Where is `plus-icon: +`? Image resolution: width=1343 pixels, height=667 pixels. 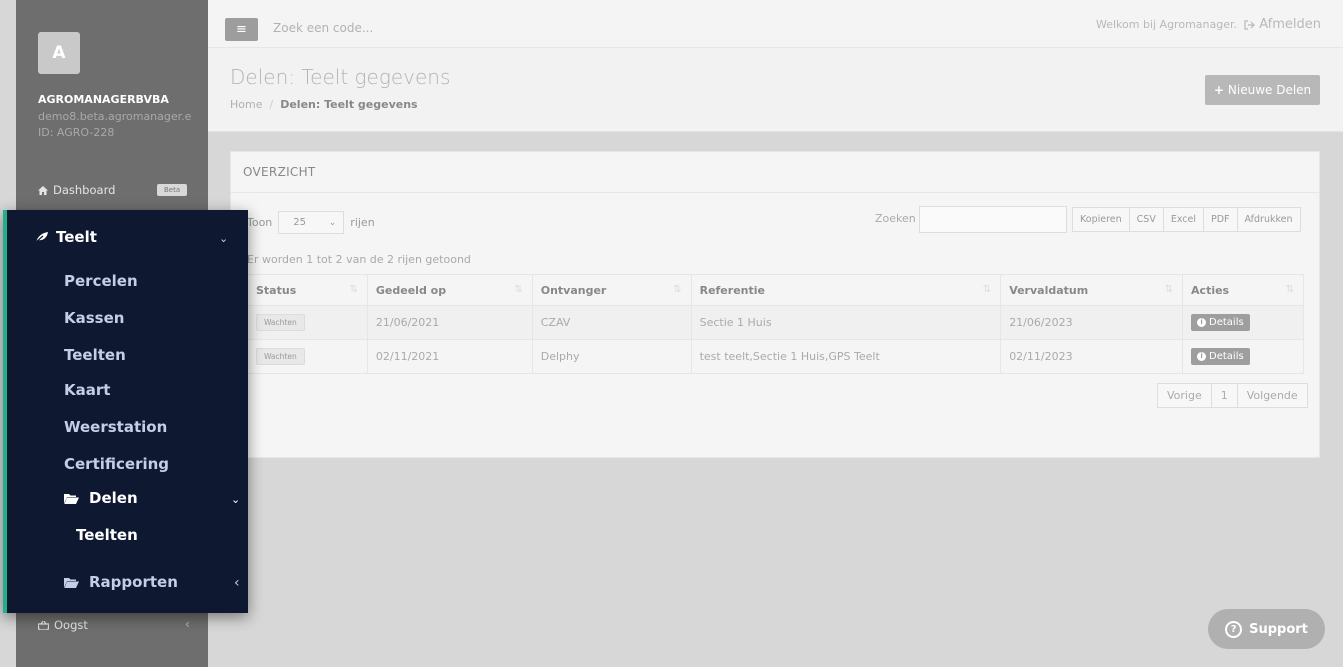 plus-icon: + is located at coordinates (1218, 90).